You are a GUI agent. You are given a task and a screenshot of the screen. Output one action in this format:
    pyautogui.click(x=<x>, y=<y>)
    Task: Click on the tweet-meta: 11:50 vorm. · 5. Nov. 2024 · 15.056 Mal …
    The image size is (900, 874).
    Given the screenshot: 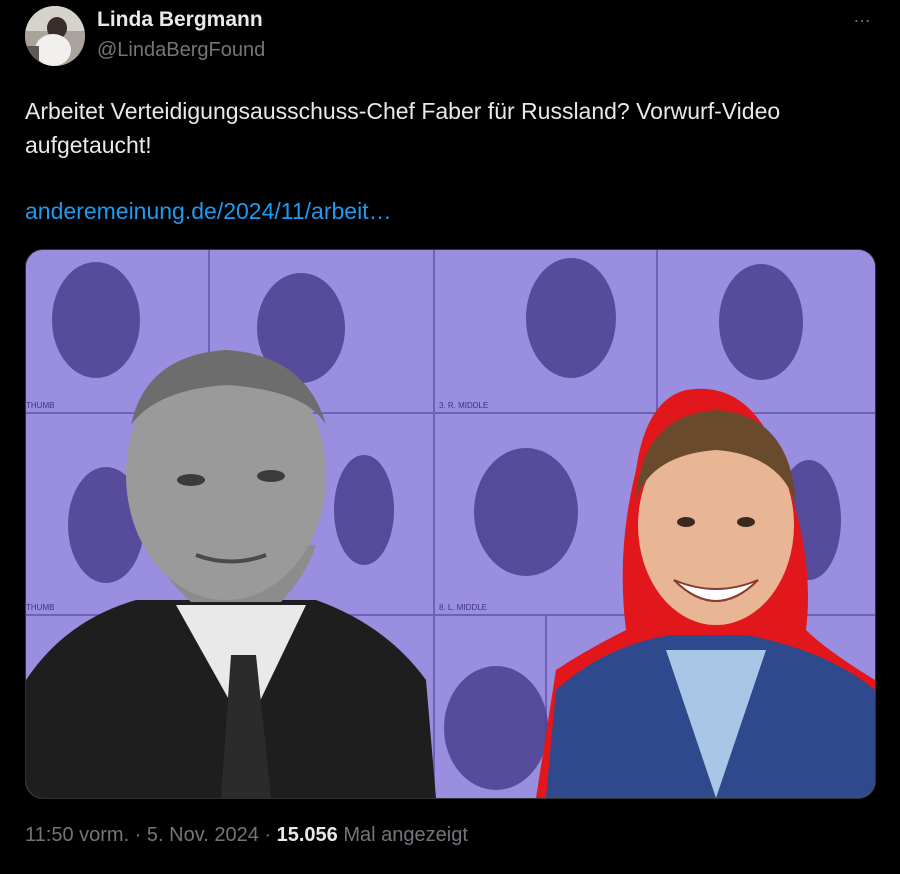 What is the action you would take?
    pyautogui.click(x=246, y=835)
    